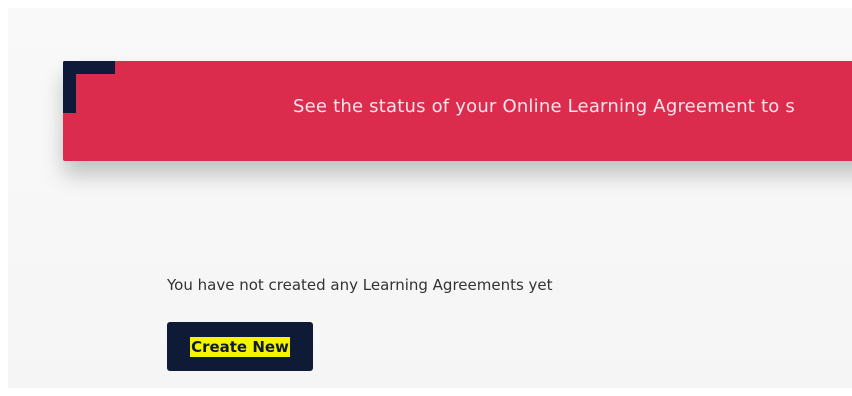 The height and width of the screenshot is (396, 852). I want to click on create-new-button: Create New, so click(240, 346).